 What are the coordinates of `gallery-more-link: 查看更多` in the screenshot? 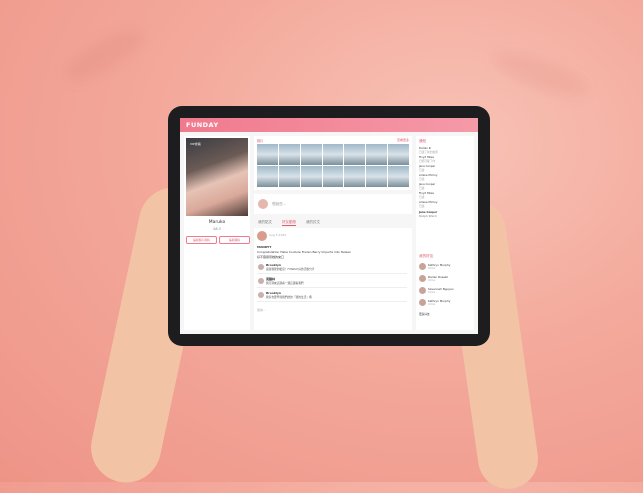 It's located at (403, 140).